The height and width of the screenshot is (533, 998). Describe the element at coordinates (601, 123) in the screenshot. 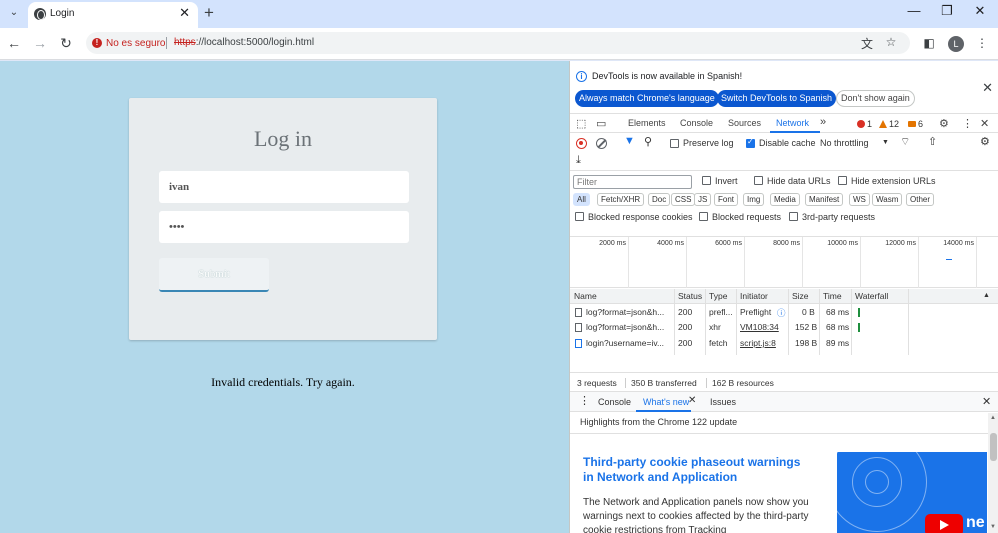

I see `device-toolbar-icon: ▭` at that location.